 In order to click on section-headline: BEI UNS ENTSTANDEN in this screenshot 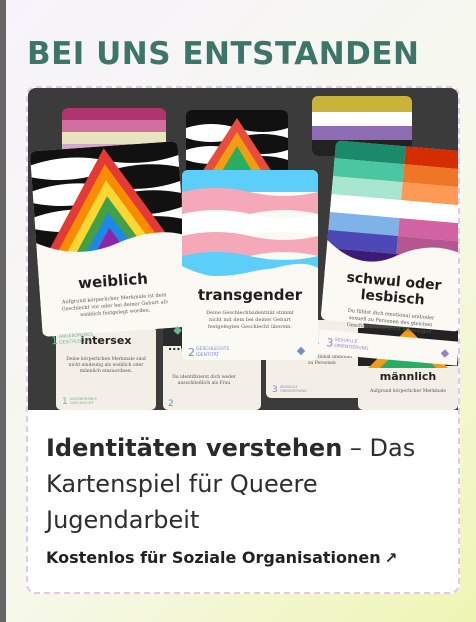, I will do `click(223, 54)`.